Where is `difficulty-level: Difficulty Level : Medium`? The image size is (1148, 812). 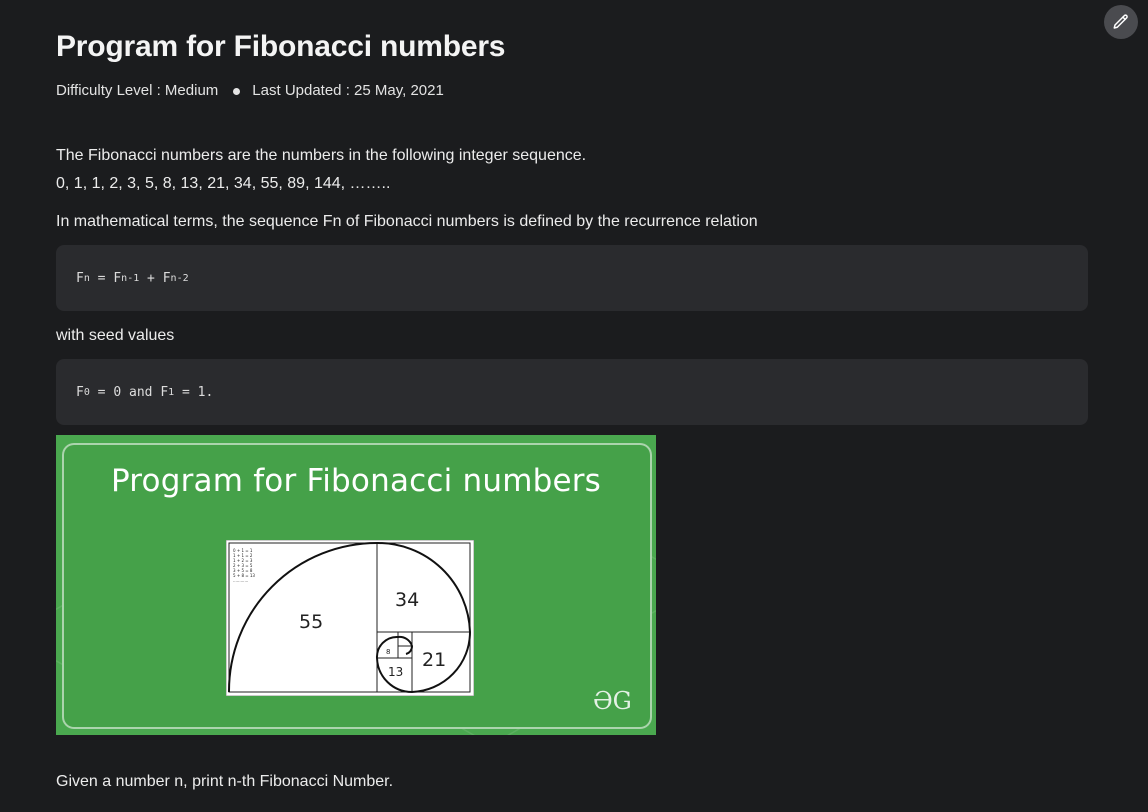 difficulty-level: Difficulty Level : Medium is located at coordinates (137, 90).